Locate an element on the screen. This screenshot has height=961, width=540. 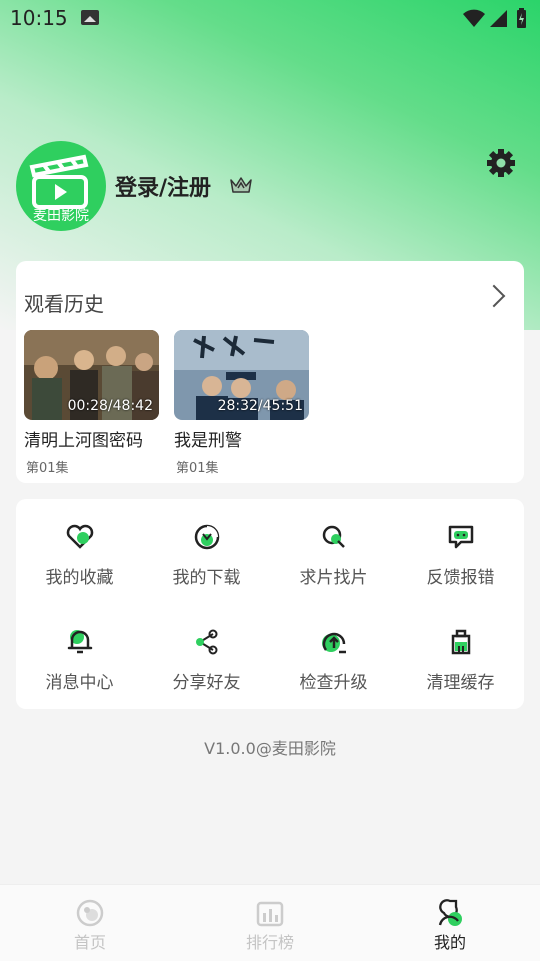
download-icon is located at coordinates (207, 537).